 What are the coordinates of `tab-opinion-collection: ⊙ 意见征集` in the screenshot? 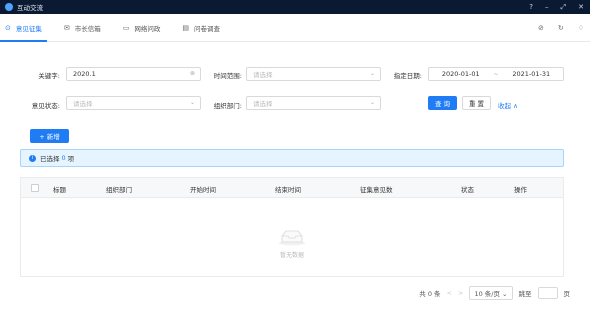 It's located at (23, 28).